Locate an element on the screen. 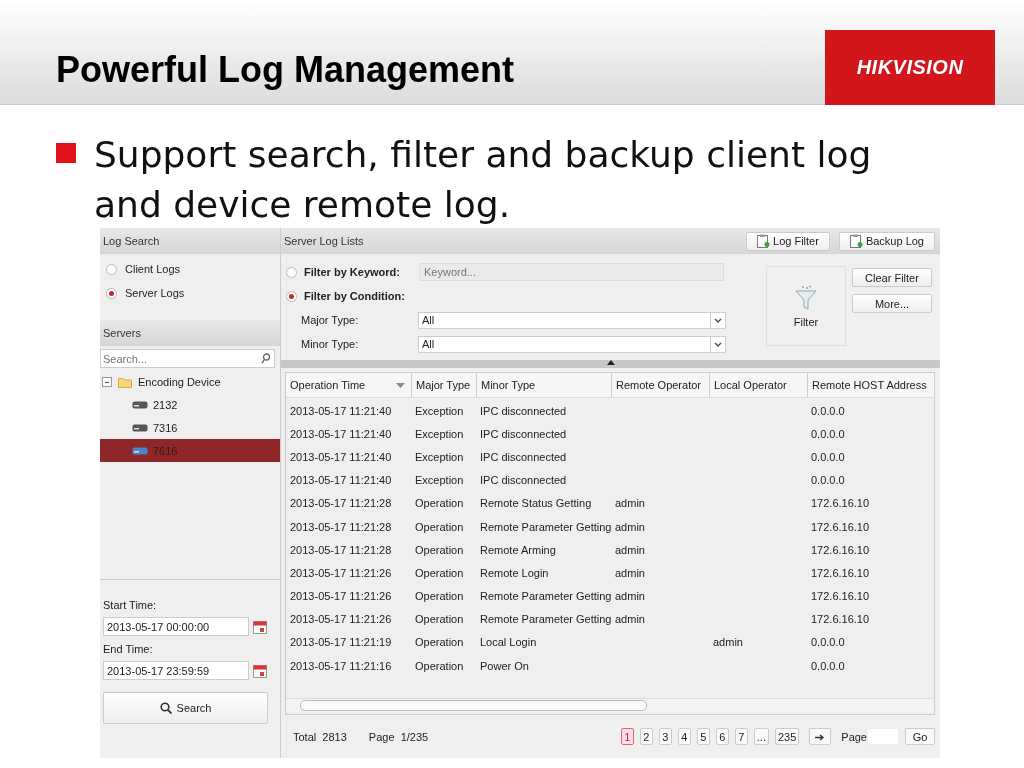  sort-icon is located at coordinates (400, 385).